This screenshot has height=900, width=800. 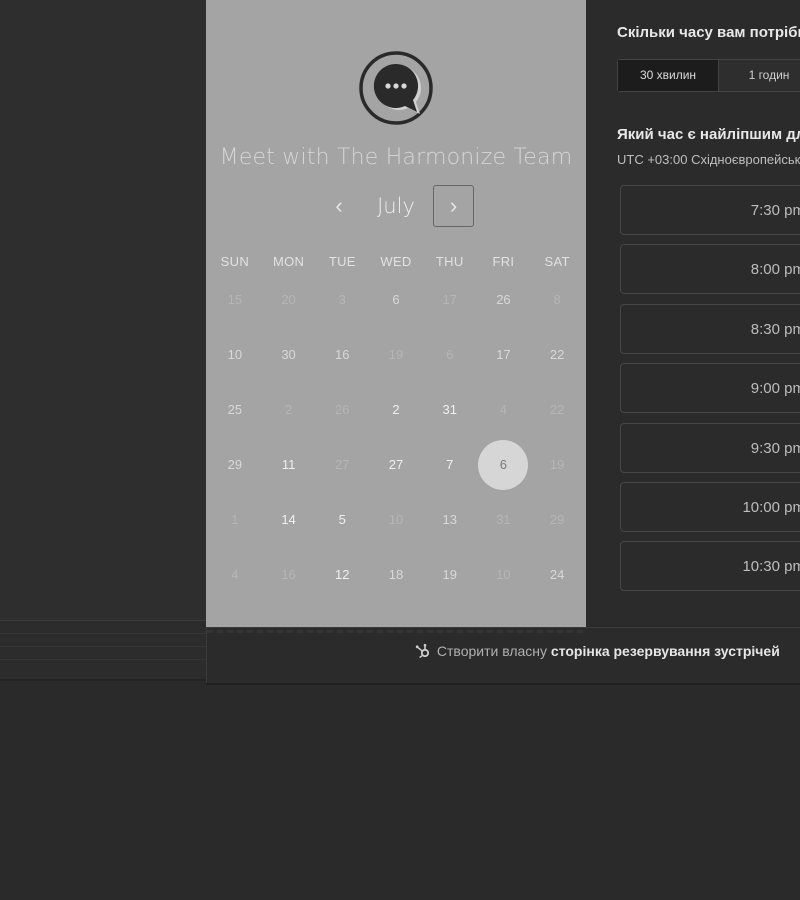 What do you see at coordinates (453, 206) in the screenshot?
I see `next-month-button: ›` at bounding box center [453, 206].